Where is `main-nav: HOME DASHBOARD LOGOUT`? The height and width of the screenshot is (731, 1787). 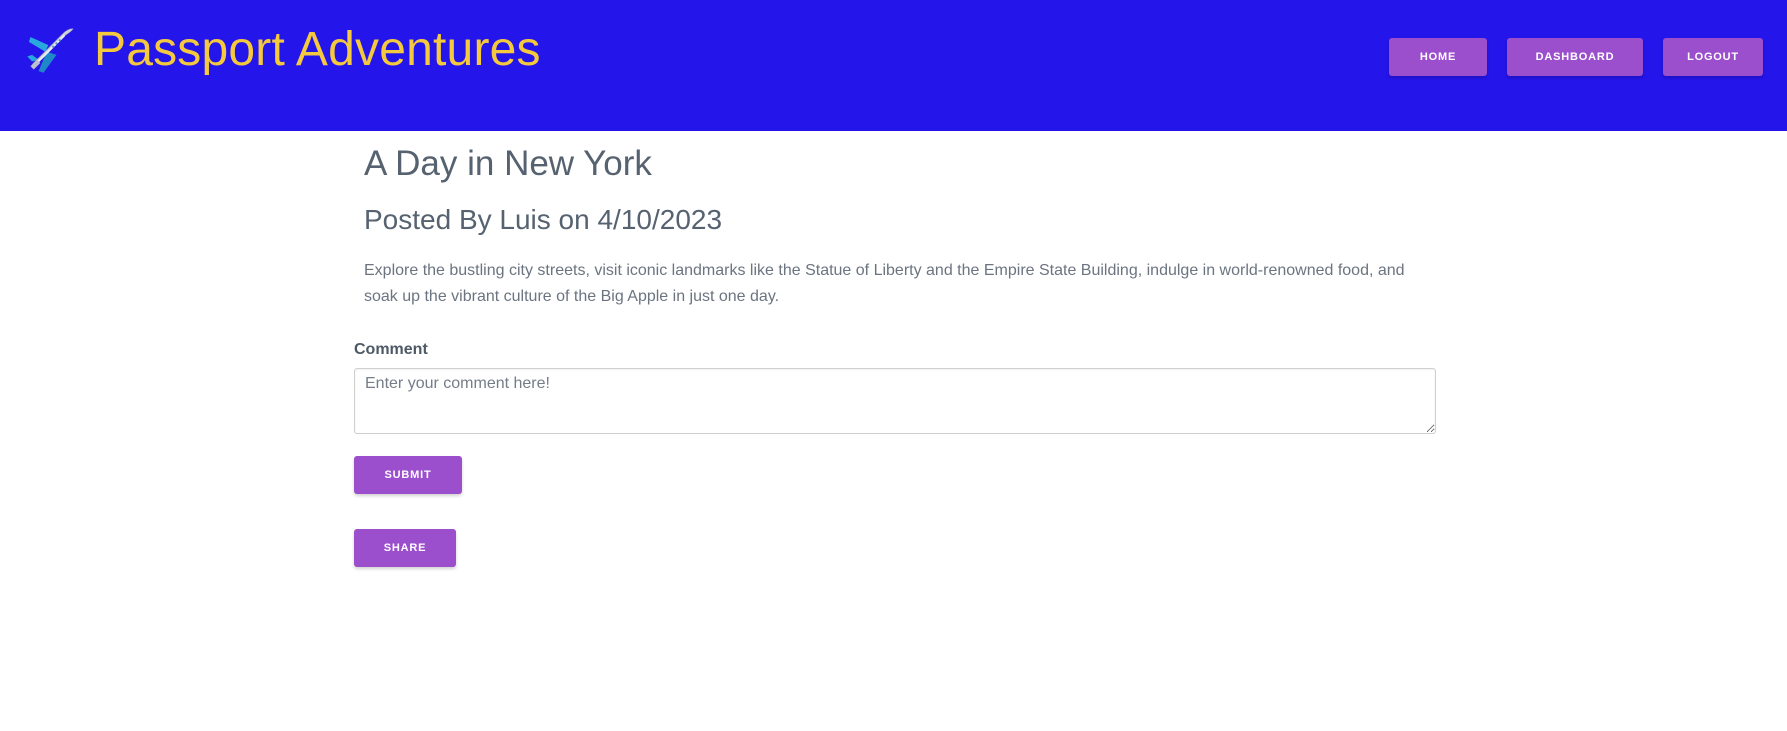
main-nav: HOME DASHBOARD LOGOUT is located at coordinates (1576, 57).